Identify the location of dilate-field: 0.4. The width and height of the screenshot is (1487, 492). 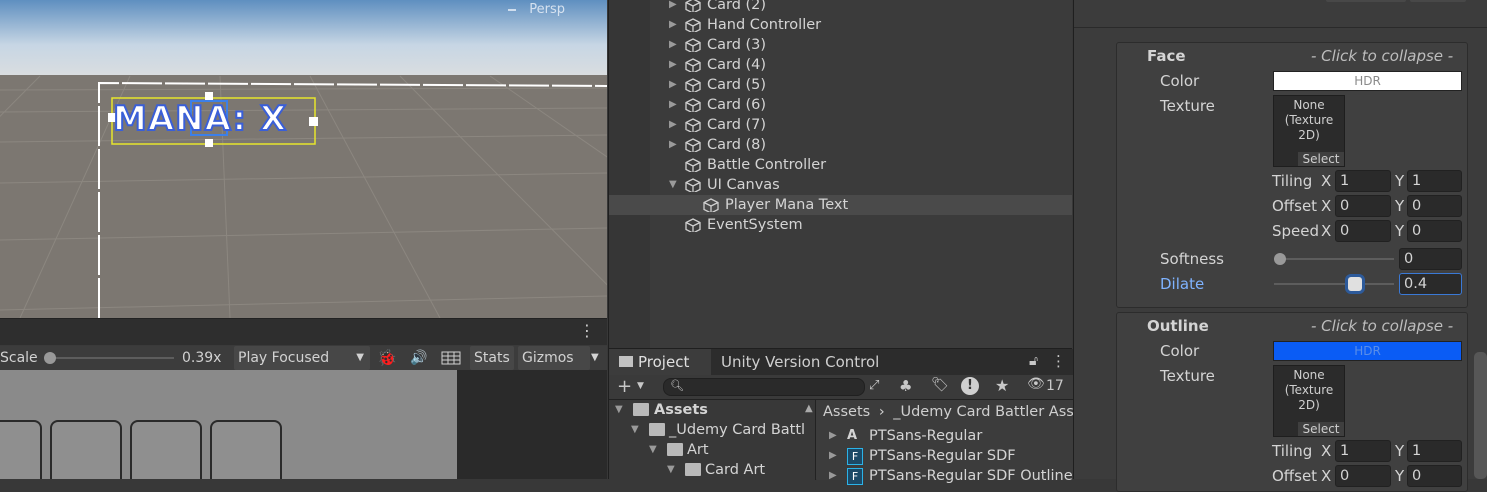
(1430, 284).